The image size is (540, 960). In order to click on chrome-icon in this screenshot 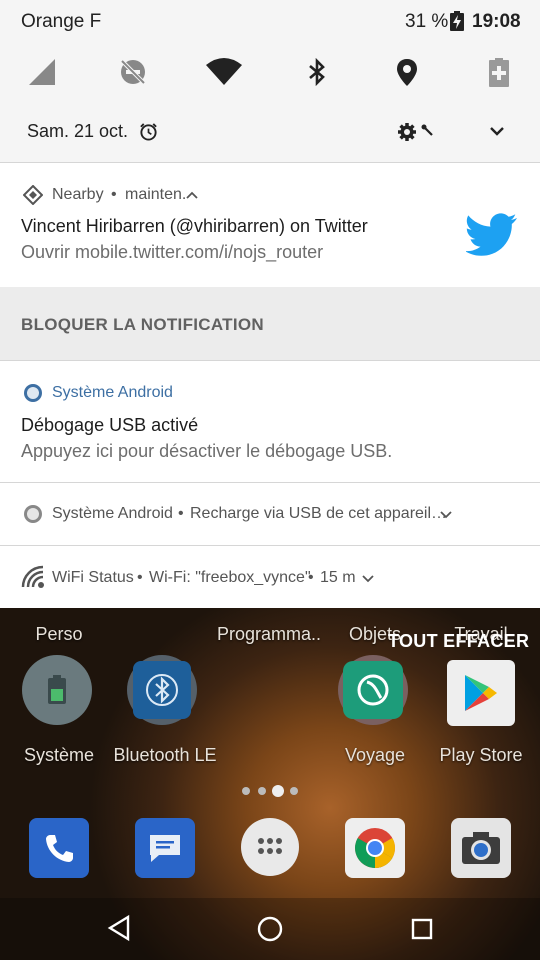, I will do `click(375, 848)`.